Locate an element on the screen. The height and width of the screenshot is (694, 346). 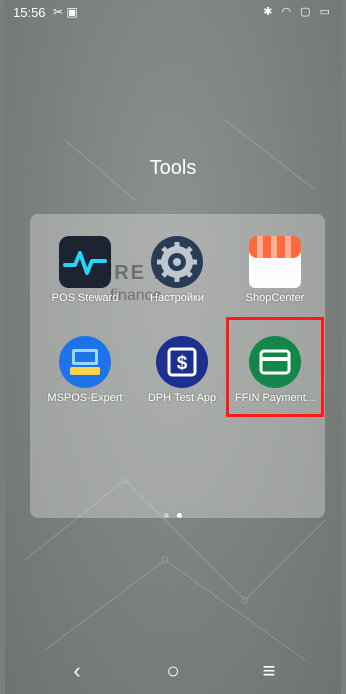
status-time: 15:56 is located at coordinates (29, 12).